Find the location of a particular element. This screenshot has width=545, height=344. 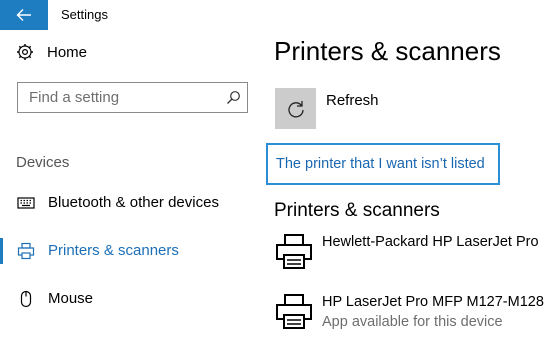

back-button is located at coordinates (24, 15).